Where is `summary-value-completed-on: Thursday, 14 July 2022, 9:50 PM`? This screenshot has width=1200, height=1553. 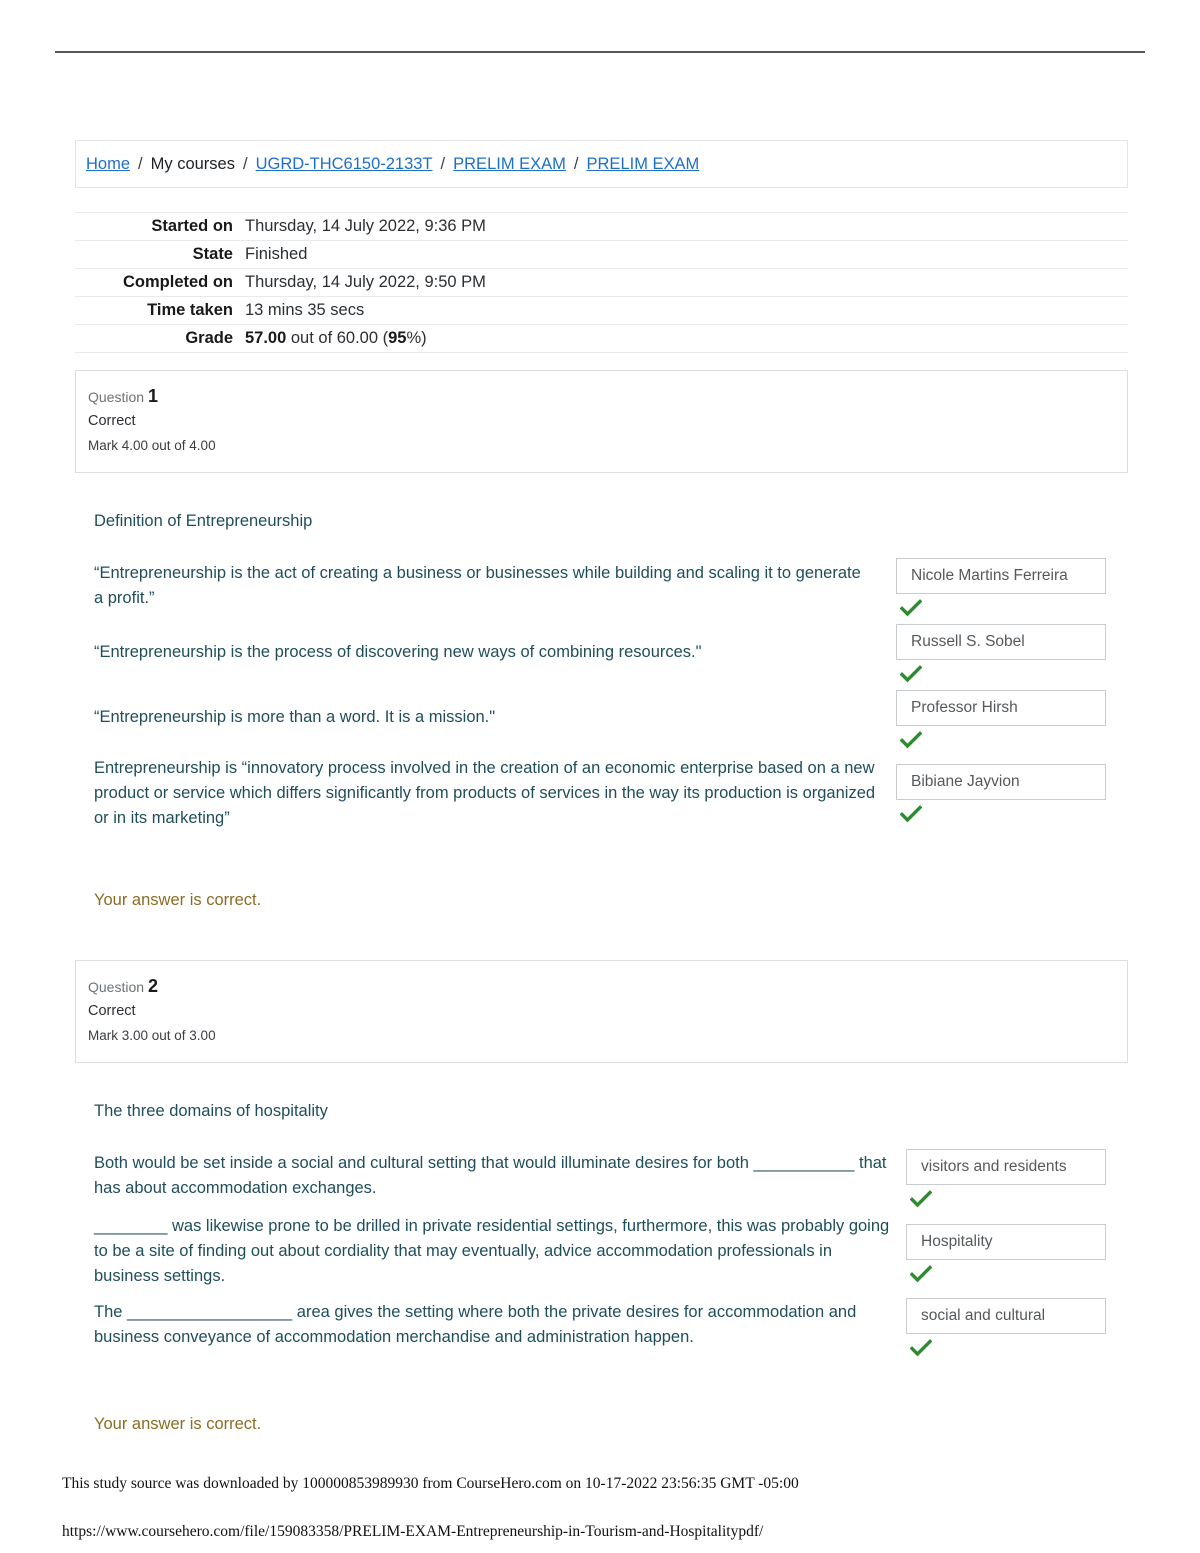 summary-value-completed-on: Thursday, 14 July 2022, 9:50 PM is located at coordinates (686, 282).